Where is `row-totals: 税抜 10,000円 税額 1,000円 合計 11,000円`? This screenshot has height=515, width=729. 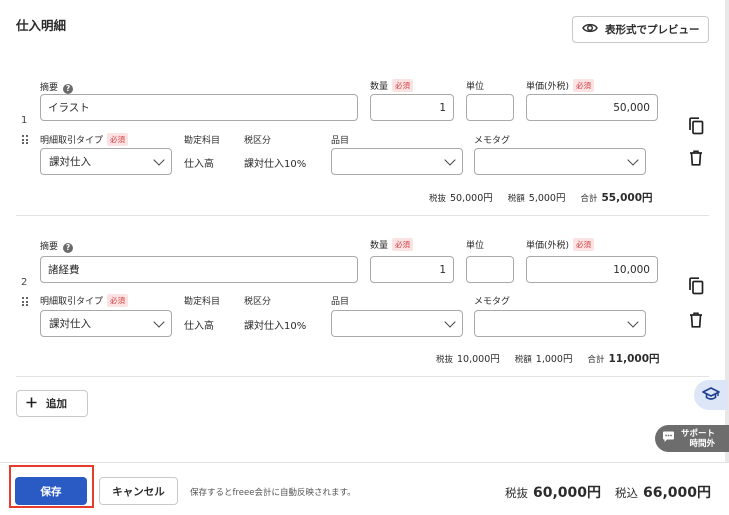
row-totals: 税抜 10,000円 税額 1,000円 合計 11,000円 is located at coordinates (548, 358).